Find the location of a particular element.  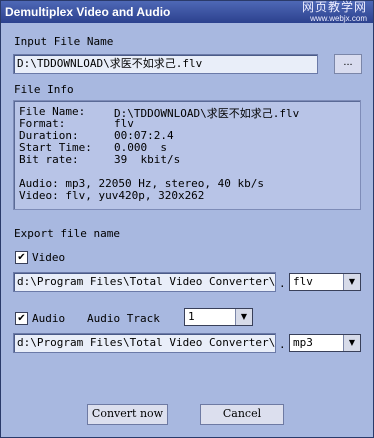

watermark-text: 网页教学网 is located at coordinates (334, 7).